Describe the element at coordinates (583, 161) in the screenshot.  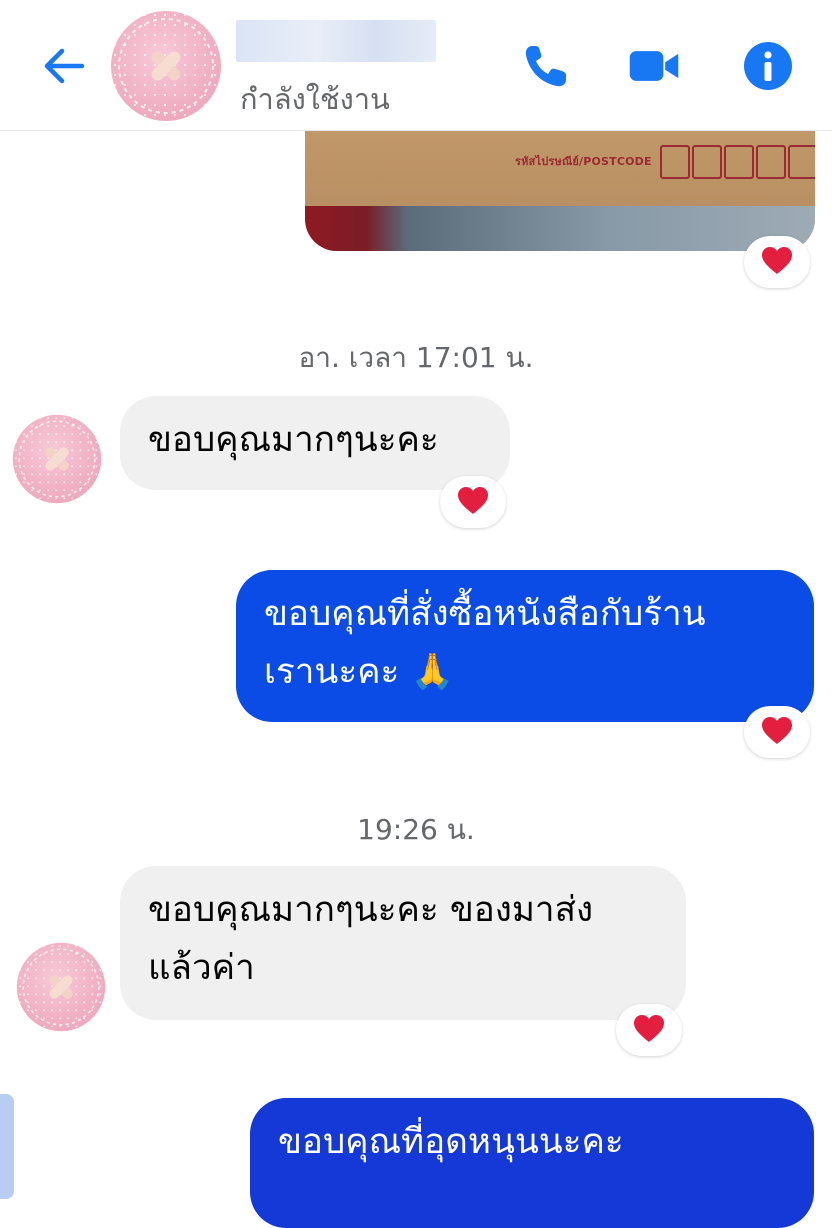
I see `postcode-label: รหัสไปรษณีย์/POSTCODE` at that location.